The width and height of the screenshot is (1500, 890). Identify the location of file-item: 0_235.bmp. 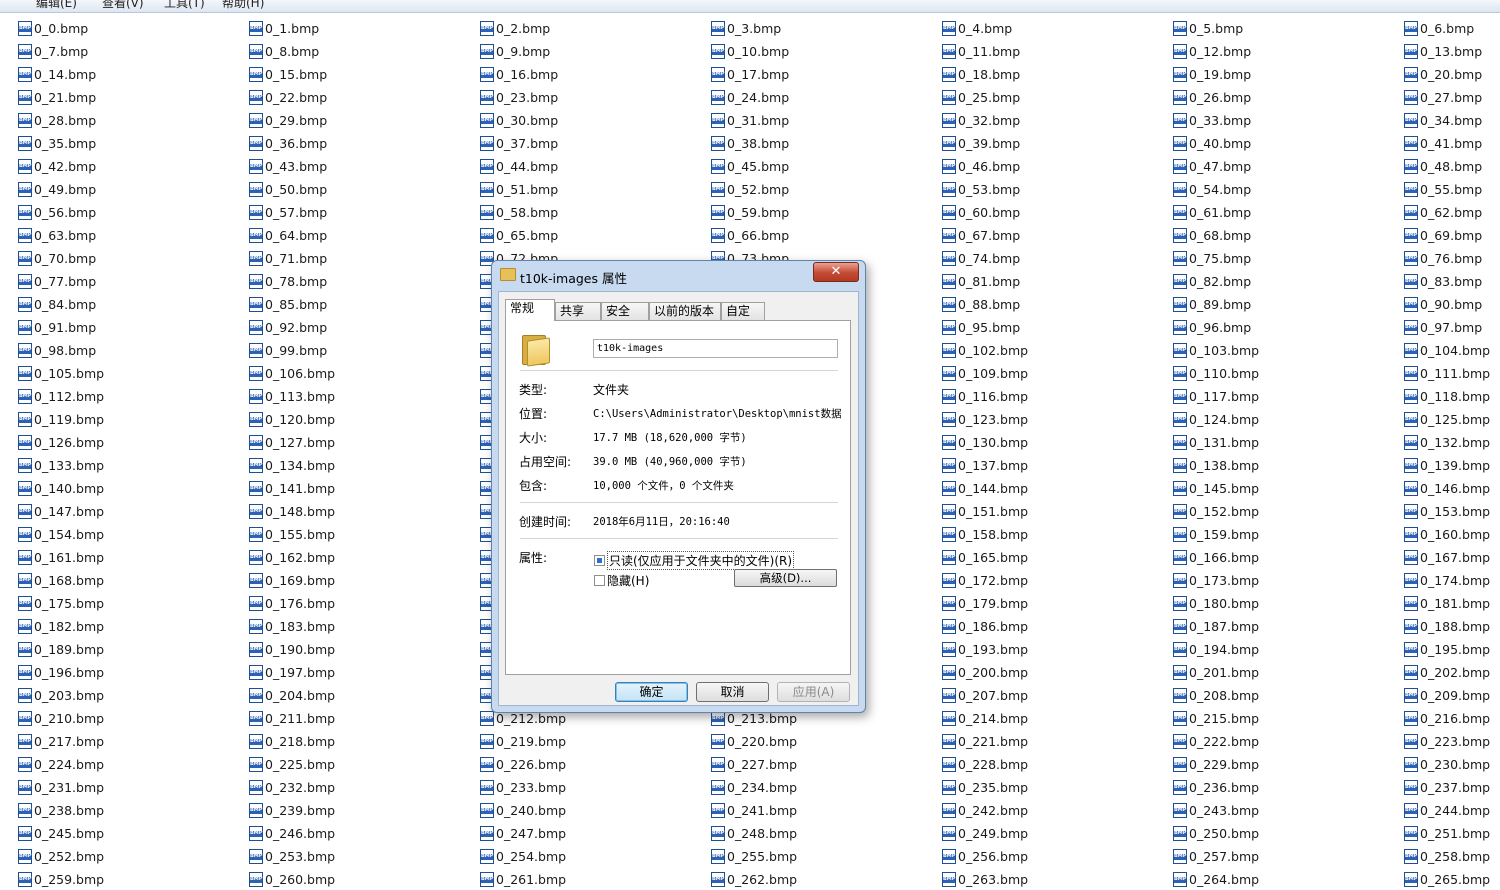
(1052, 787).